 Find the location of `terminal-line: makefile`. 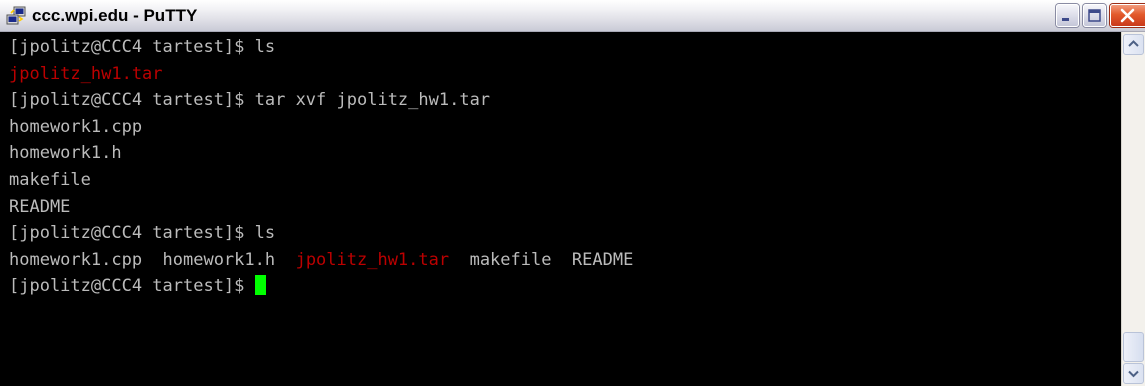

terminal-line: makefile is located at coordinates (321, 180).